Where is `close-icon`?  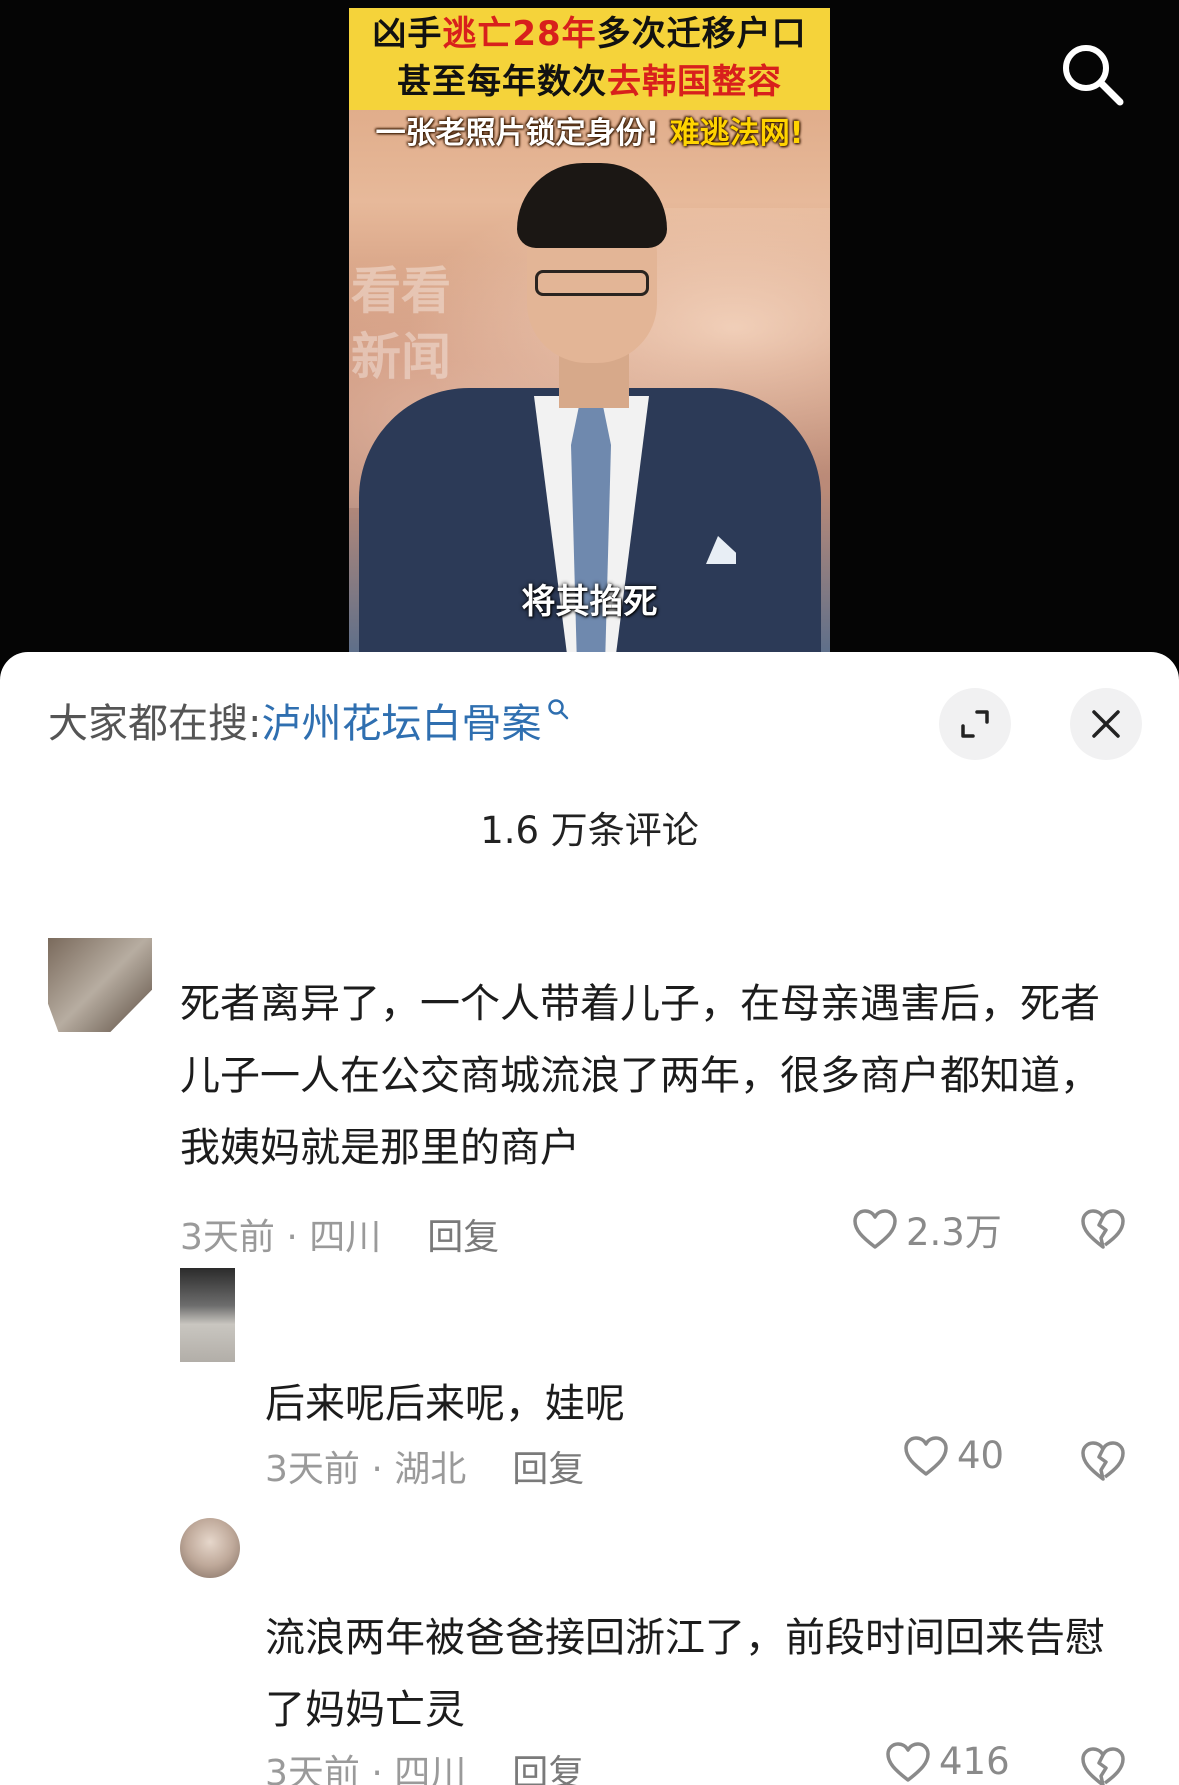
close-icon is located at coordinates (1106, 724).